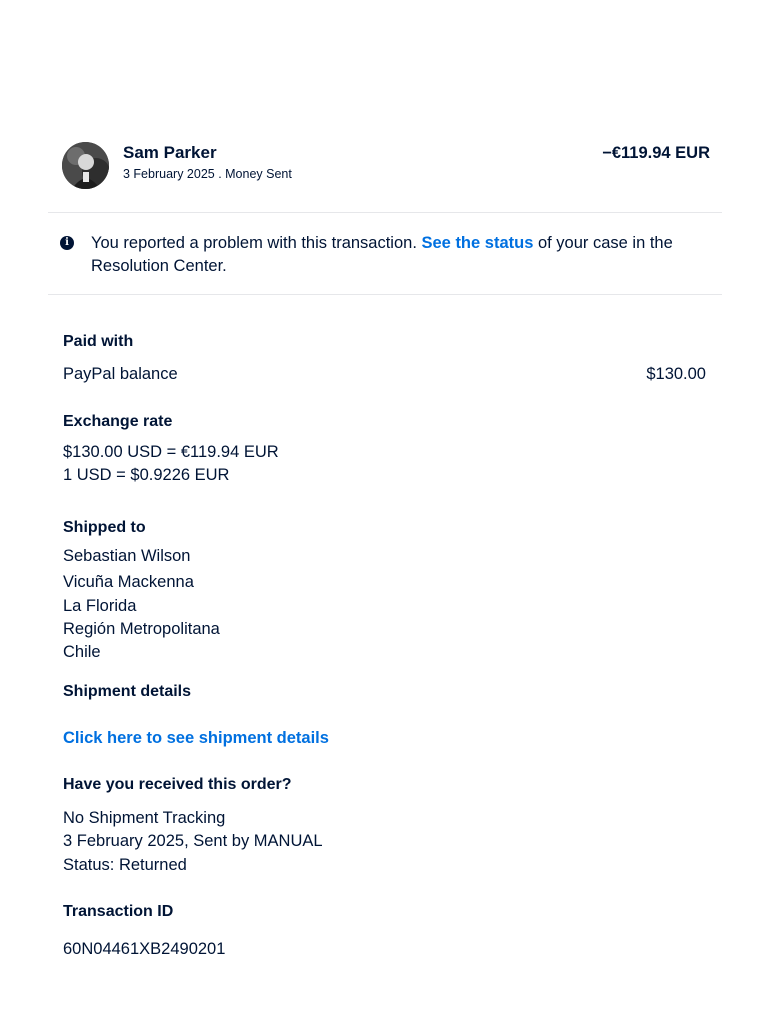 The width and height of the screenshot is (768, 1024). I want to click on counterparty-name: Sam Parker, so click(170, 152).